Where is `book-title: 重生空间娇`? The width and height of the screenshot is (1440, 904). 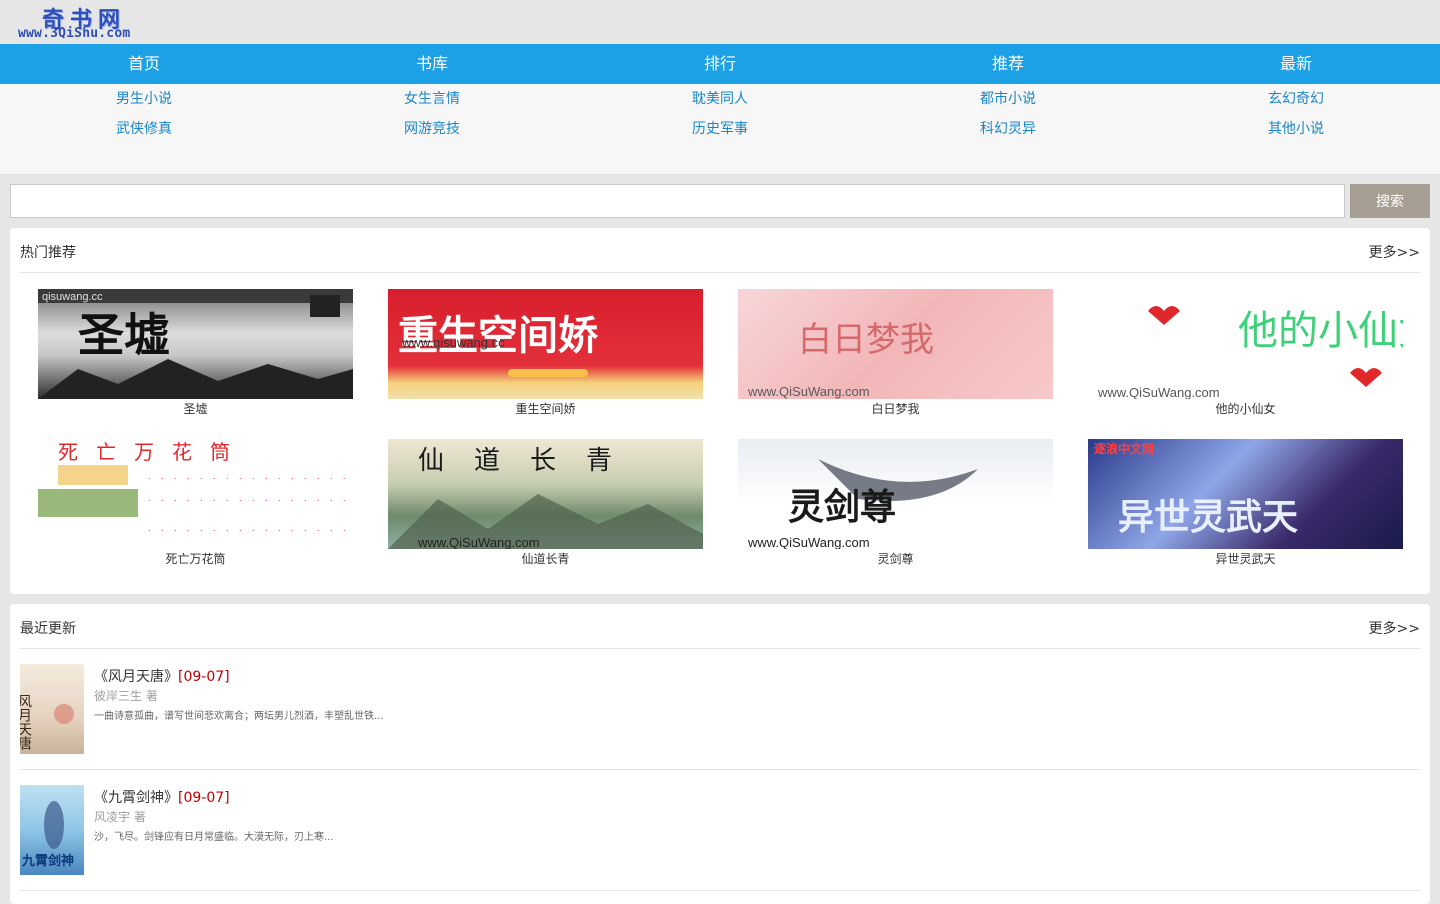 book-title: 重生空间娇 is located at coordinates (545, 409).